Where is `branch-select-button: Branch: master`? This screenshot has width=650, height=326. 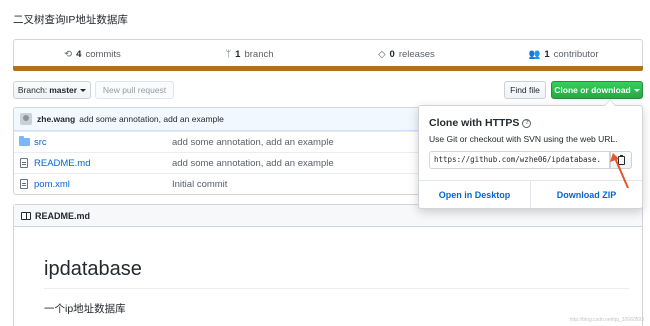
branch-select-button: Branch: master is located at coordinates (52, 90).